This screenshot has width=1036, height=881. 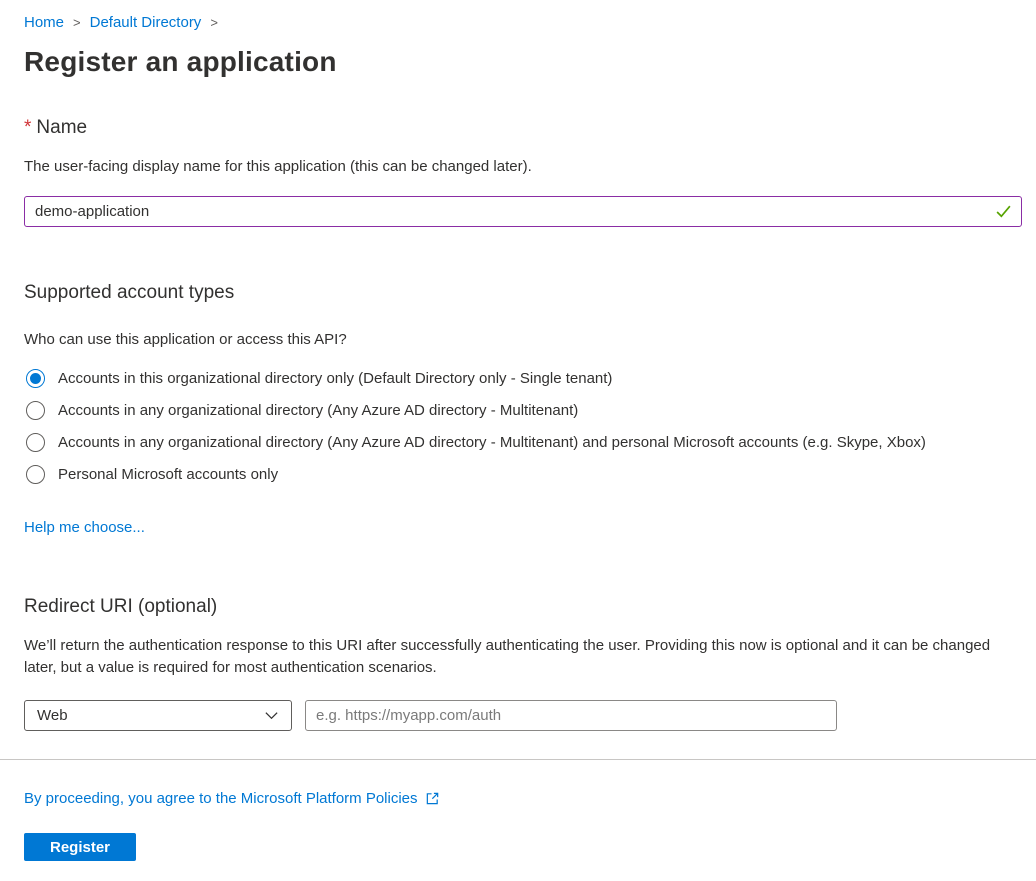 I want to click on platform-select-value: Web, so click(x=52, y=715).